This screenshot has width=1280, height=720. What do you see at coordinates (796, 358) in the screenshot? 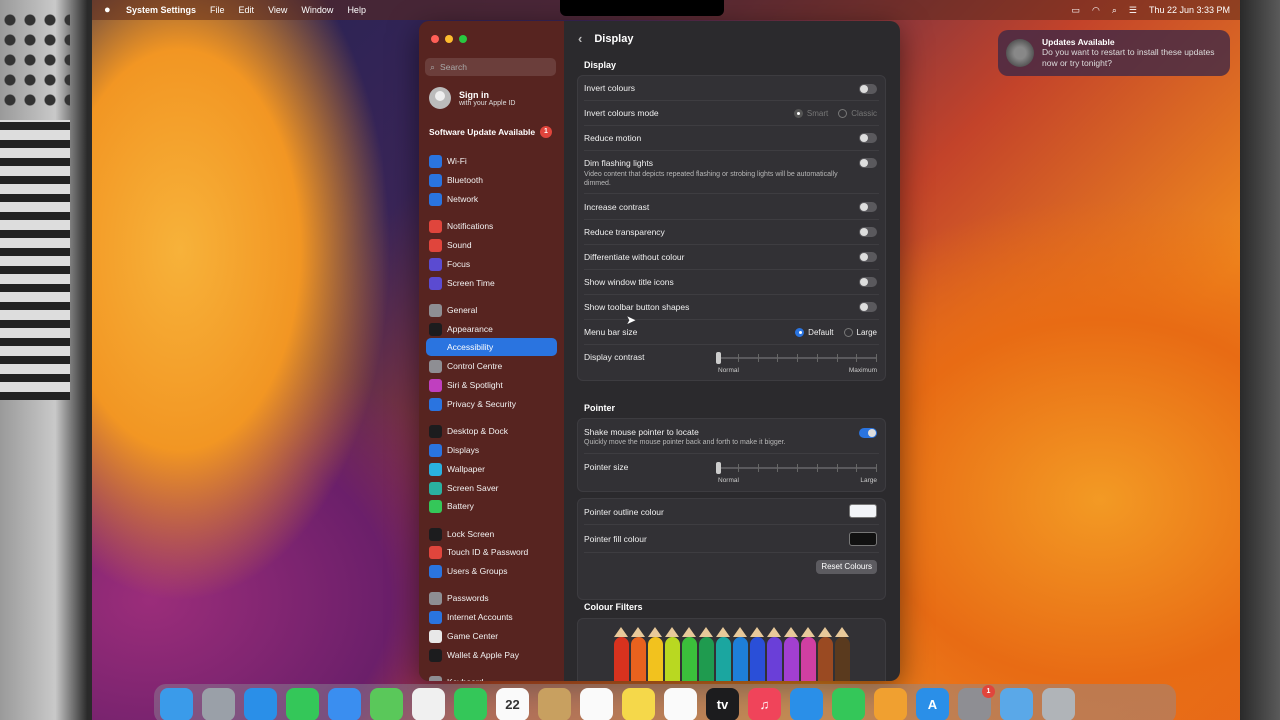
I see `display-contrast-slider` at bounding box center [796, 358].